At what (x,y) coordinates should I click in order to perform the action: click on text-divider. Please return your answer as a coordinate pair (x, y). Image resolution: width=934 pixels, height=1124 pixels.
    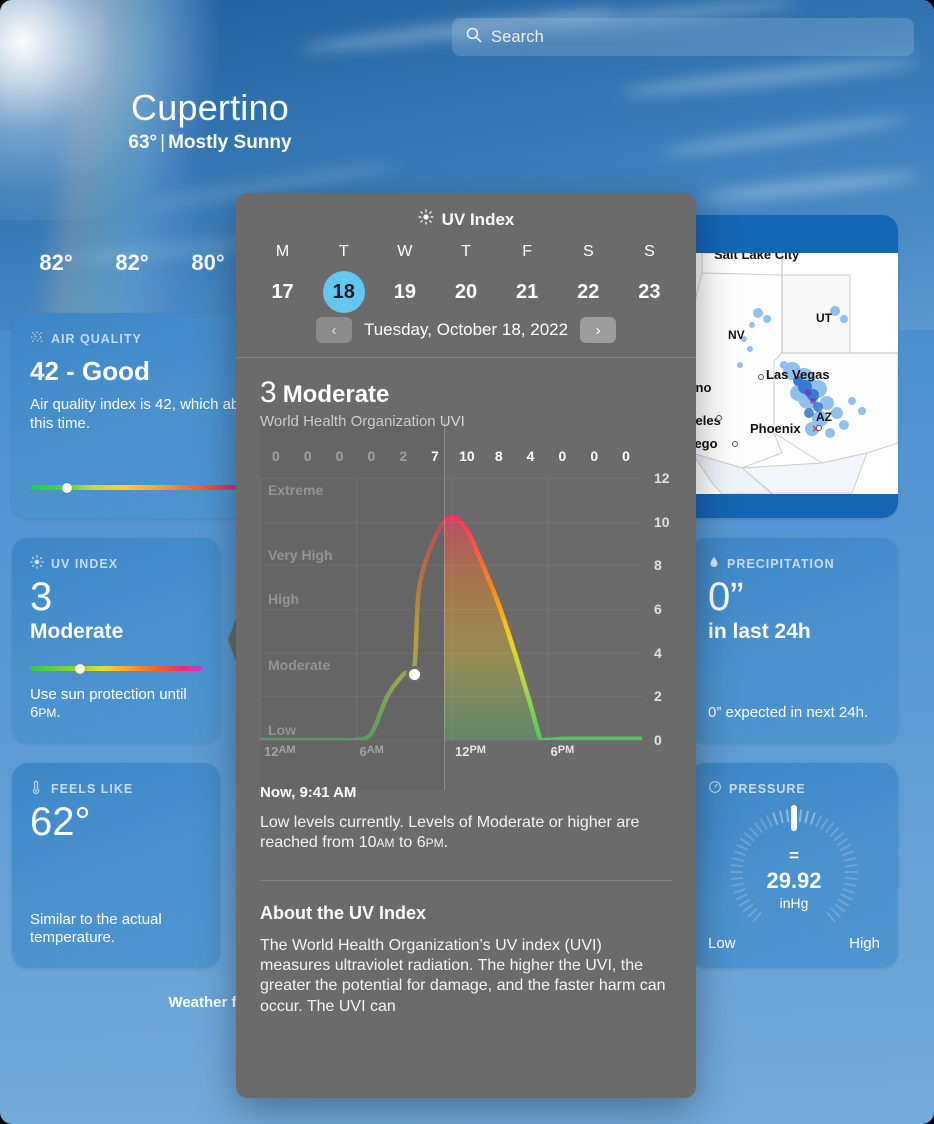
    Looking at the image, I should click on (466, 880).